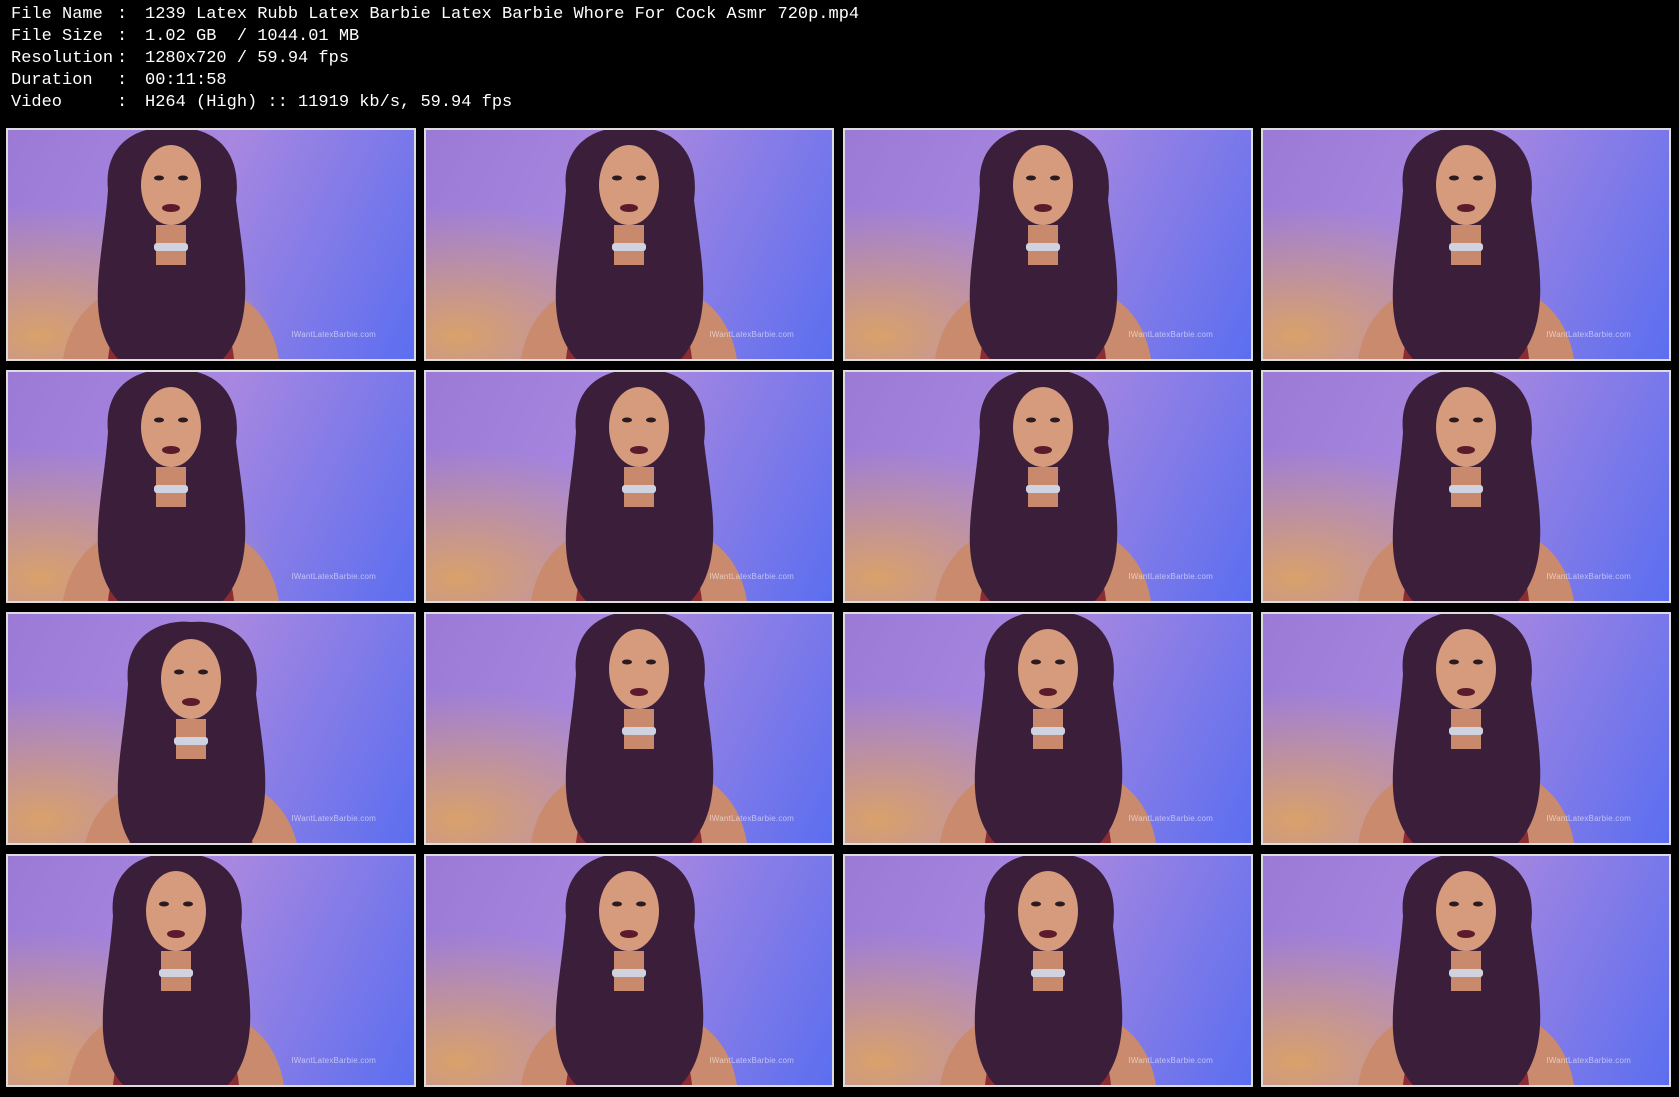 The height and width of the screenshot is (1097, 1679). Describe the element at coordinates (186, 80) in the screenshot. I see `duration-value: 00:11:58` at that location.